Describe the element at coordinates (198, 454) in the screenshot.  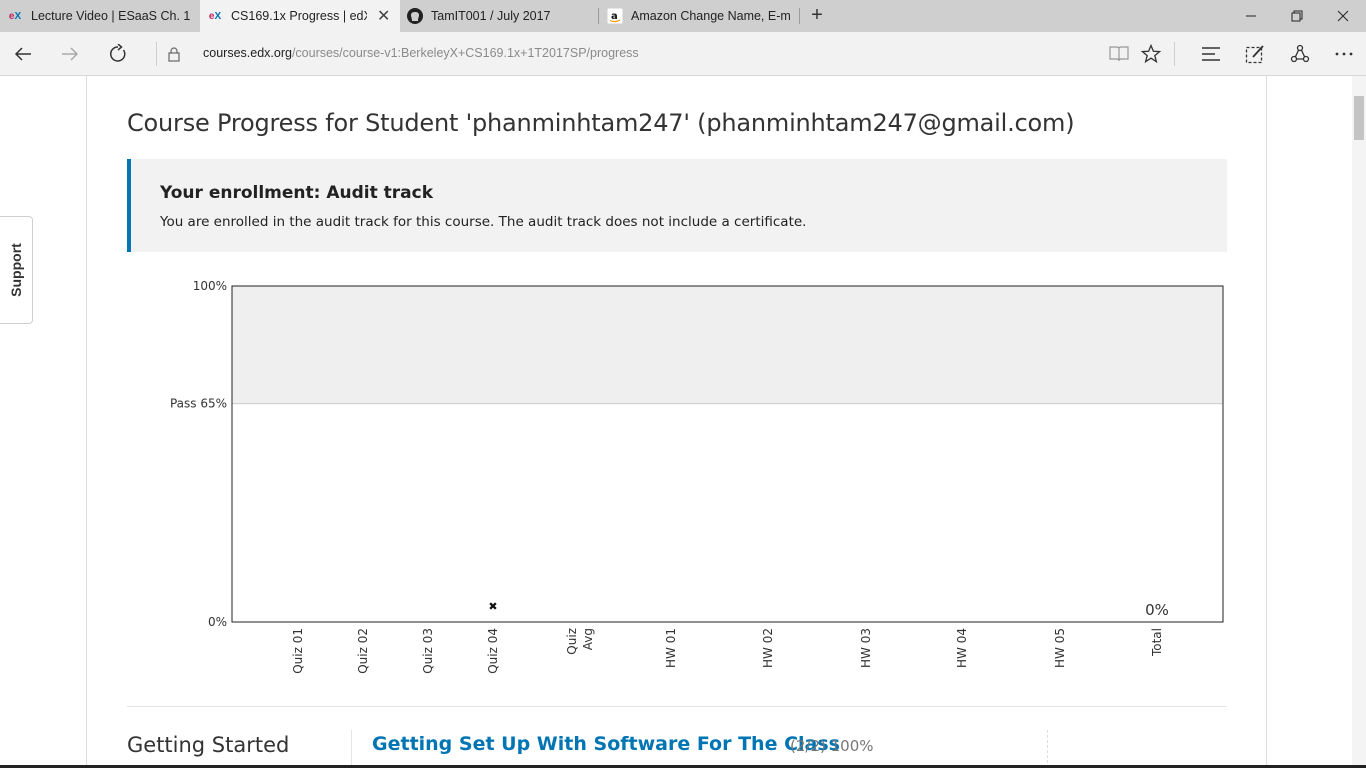
I see `y-axis-labels: 100% Pass 65% 0%` at that location.